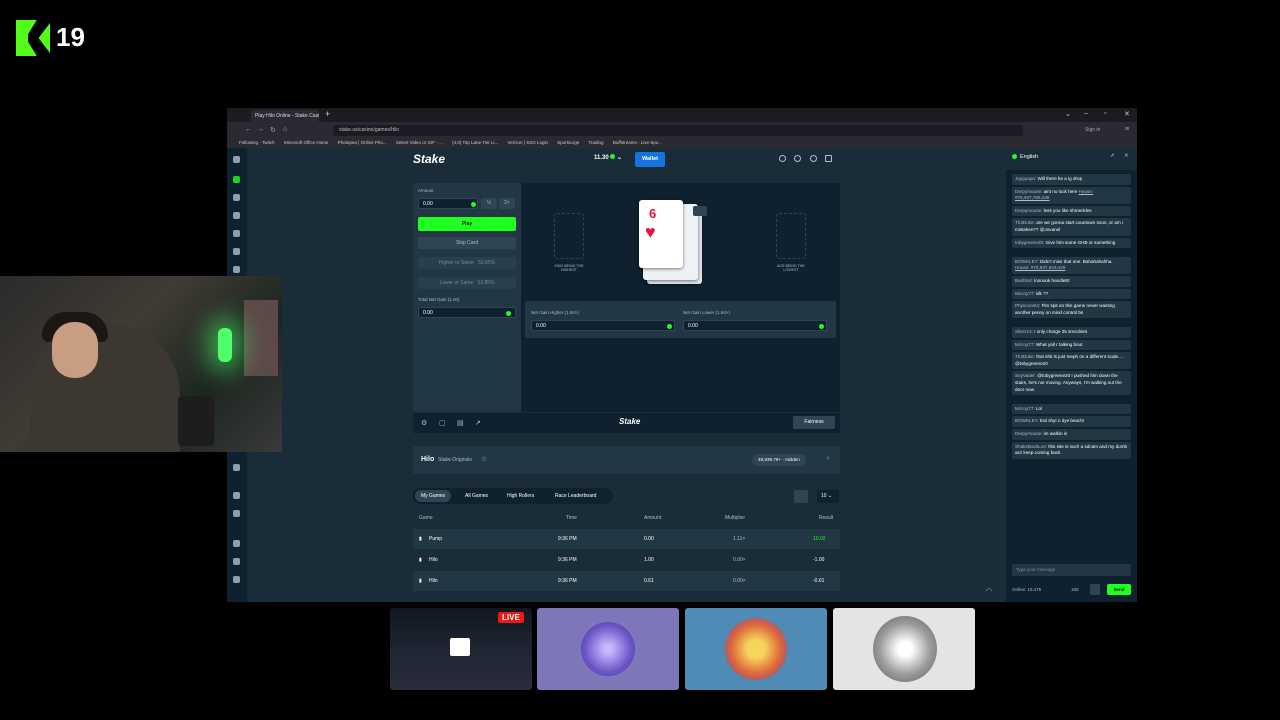  What do you see at coordinates (1055, 433) in the screenshot?
I see `chat-text: im walkin in` at bounding box center [1055, 433].